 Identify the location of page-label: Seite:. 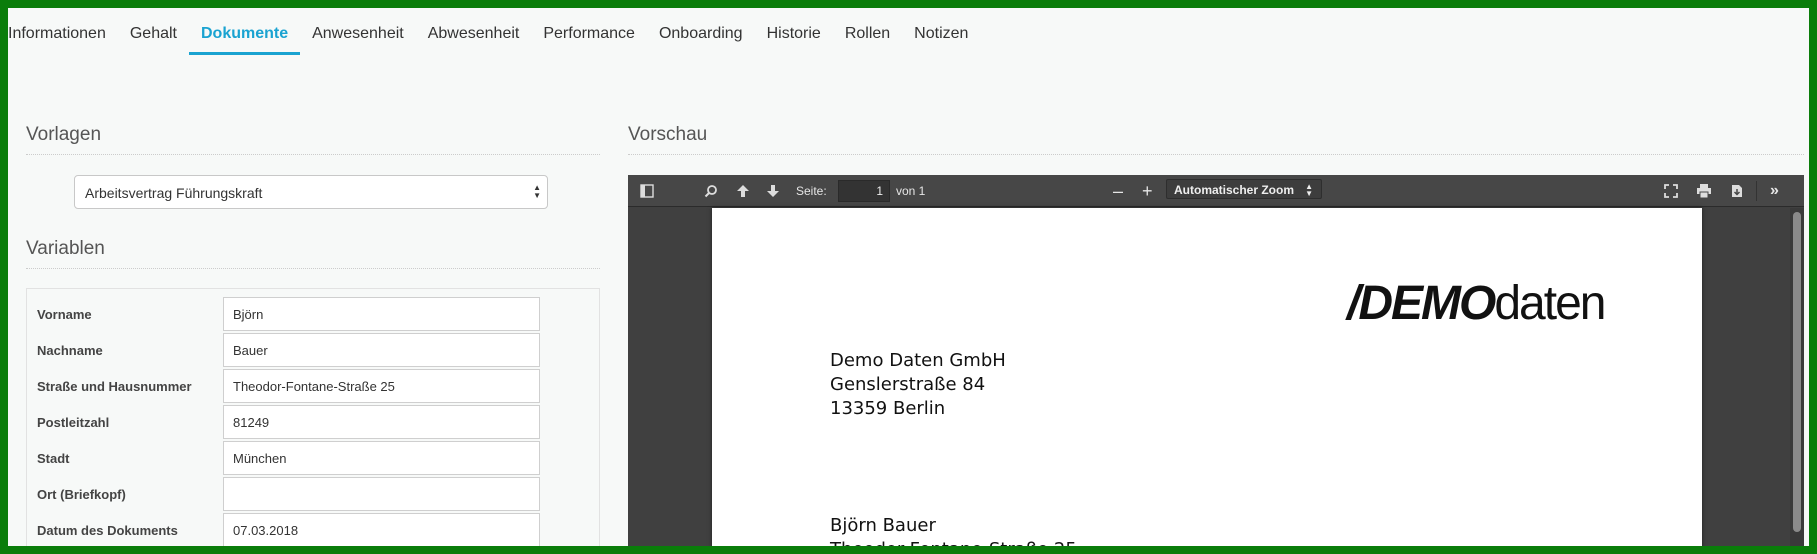
(811, 191).